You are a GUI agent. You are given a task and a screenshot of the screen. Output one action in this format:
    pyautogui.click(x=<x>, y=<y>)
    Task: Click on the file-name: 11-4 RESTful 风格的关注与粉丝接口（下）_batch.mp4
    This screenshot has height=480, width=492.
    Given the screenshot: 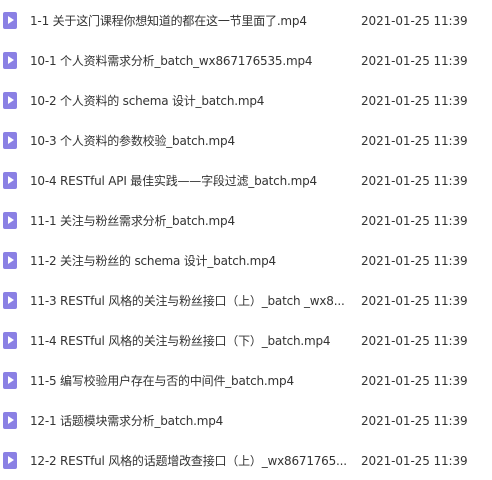 What is the action you would take?
    pyautogui.click(x=180, y=341)
    